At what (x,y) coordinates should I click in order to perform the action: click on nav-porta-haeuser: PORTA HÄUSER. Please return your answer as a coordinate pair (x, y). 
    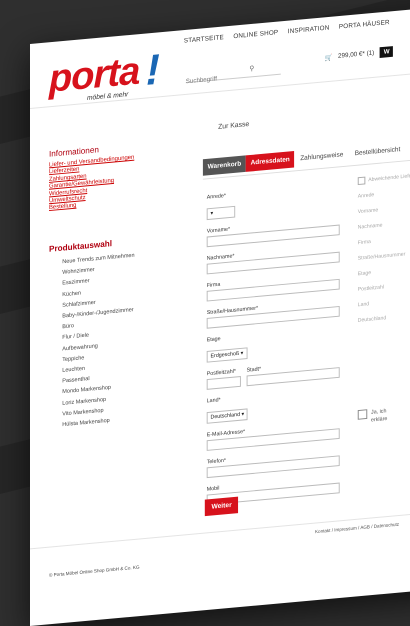
    Looking at the image, I should click on (364, 24).